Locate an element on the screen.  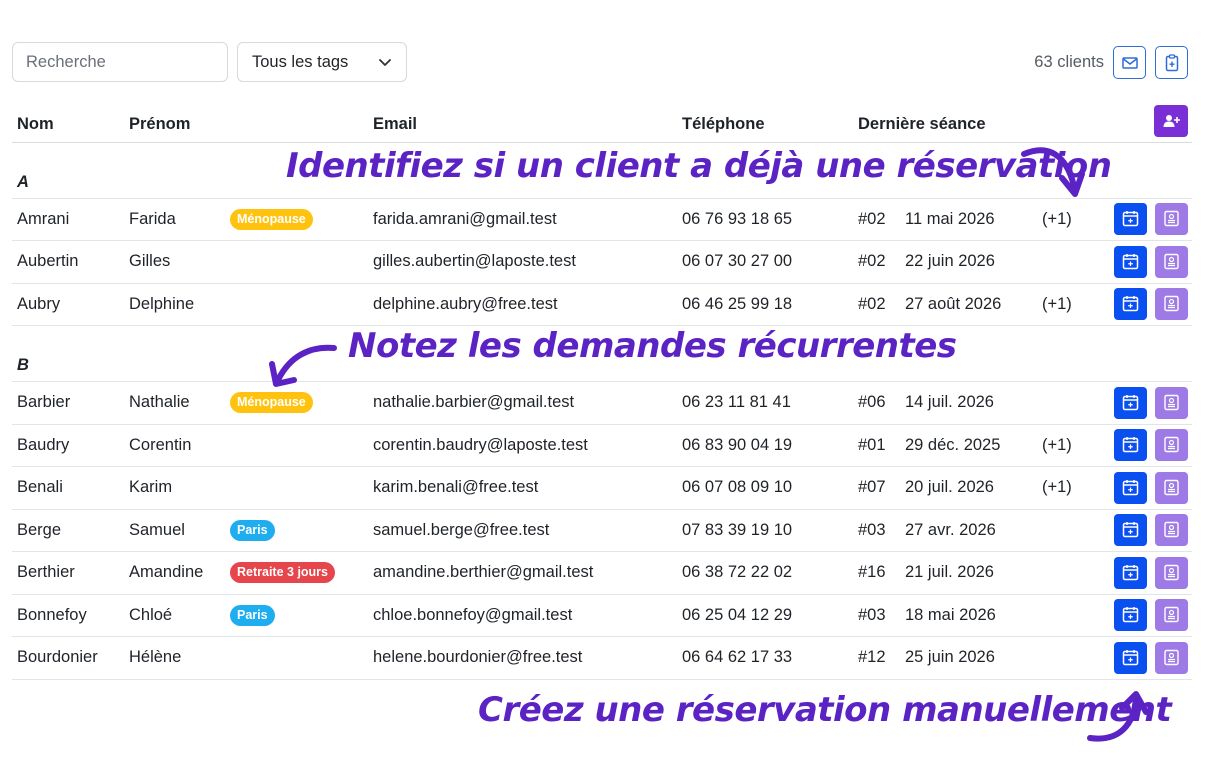
search-input is located at coordinates (120, 62).